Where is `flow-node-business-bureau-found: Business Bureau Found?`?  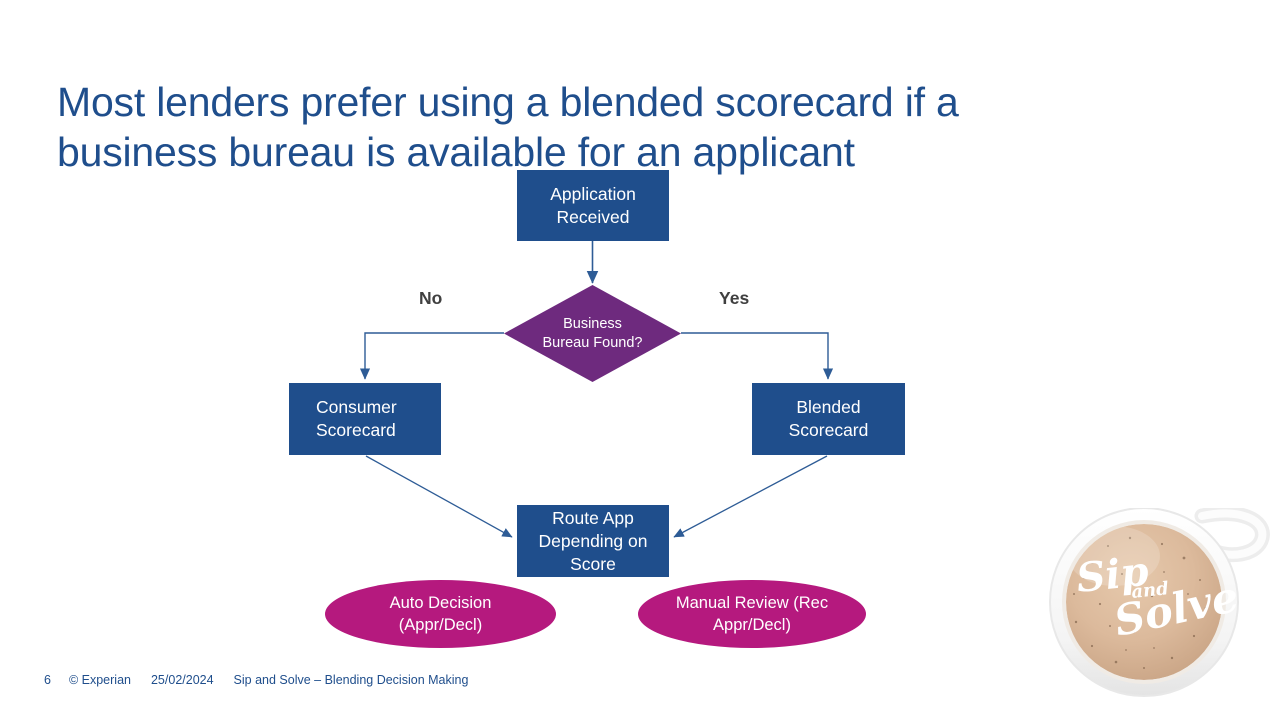 flow-node-business-bureau-found: Business Bureau Found? is located at coordinates (592, 333).